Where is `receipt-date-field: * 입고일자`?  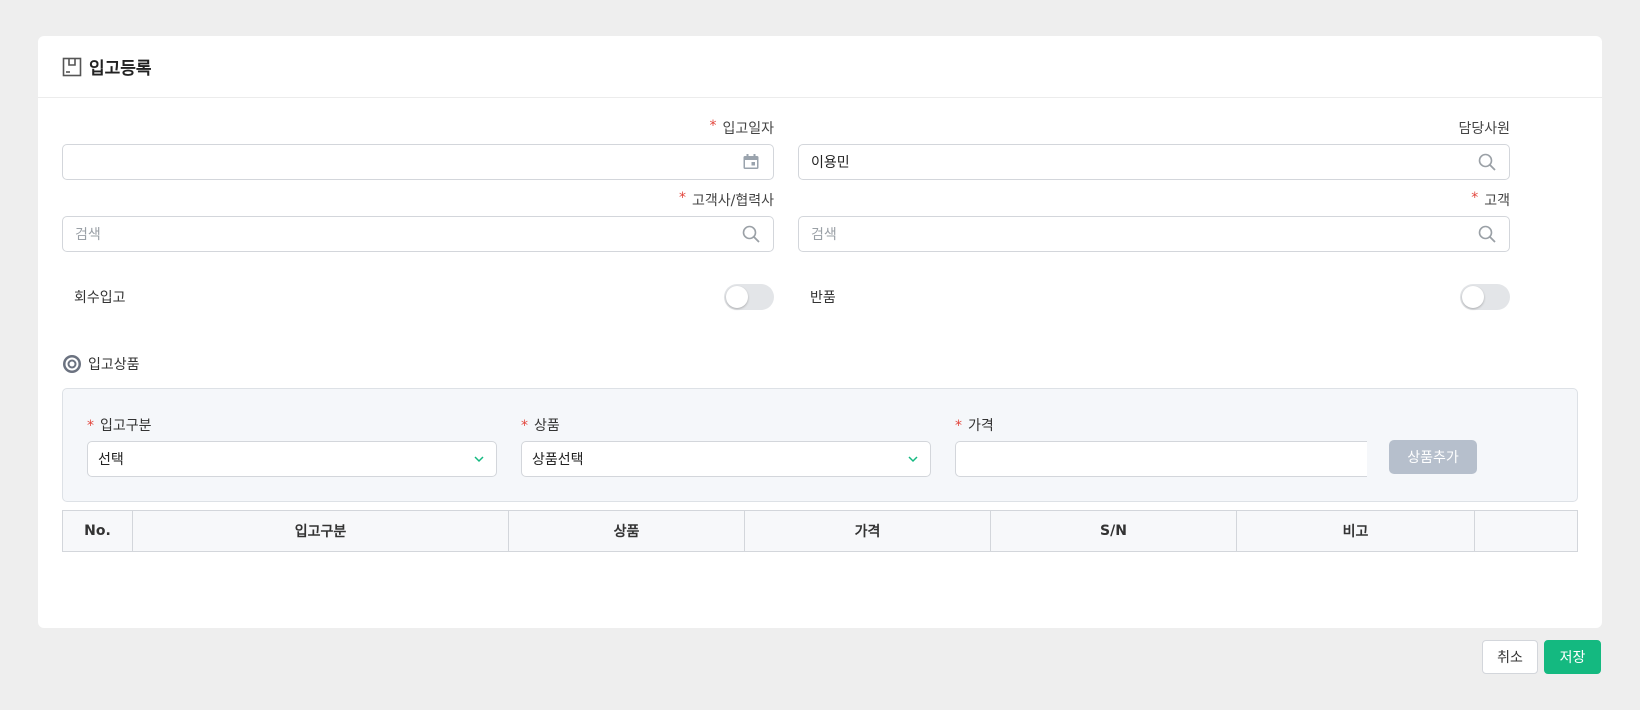
receipt-date-field: * 입고일자 is located at coordinates (418, 149).